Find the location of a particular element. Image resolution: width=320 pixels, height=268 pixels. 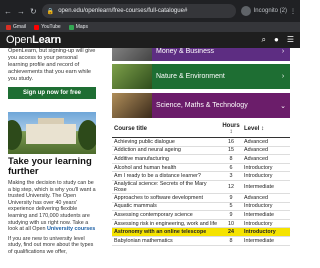

course-title: Additive manufacturing is located at coordinates (166, 159).